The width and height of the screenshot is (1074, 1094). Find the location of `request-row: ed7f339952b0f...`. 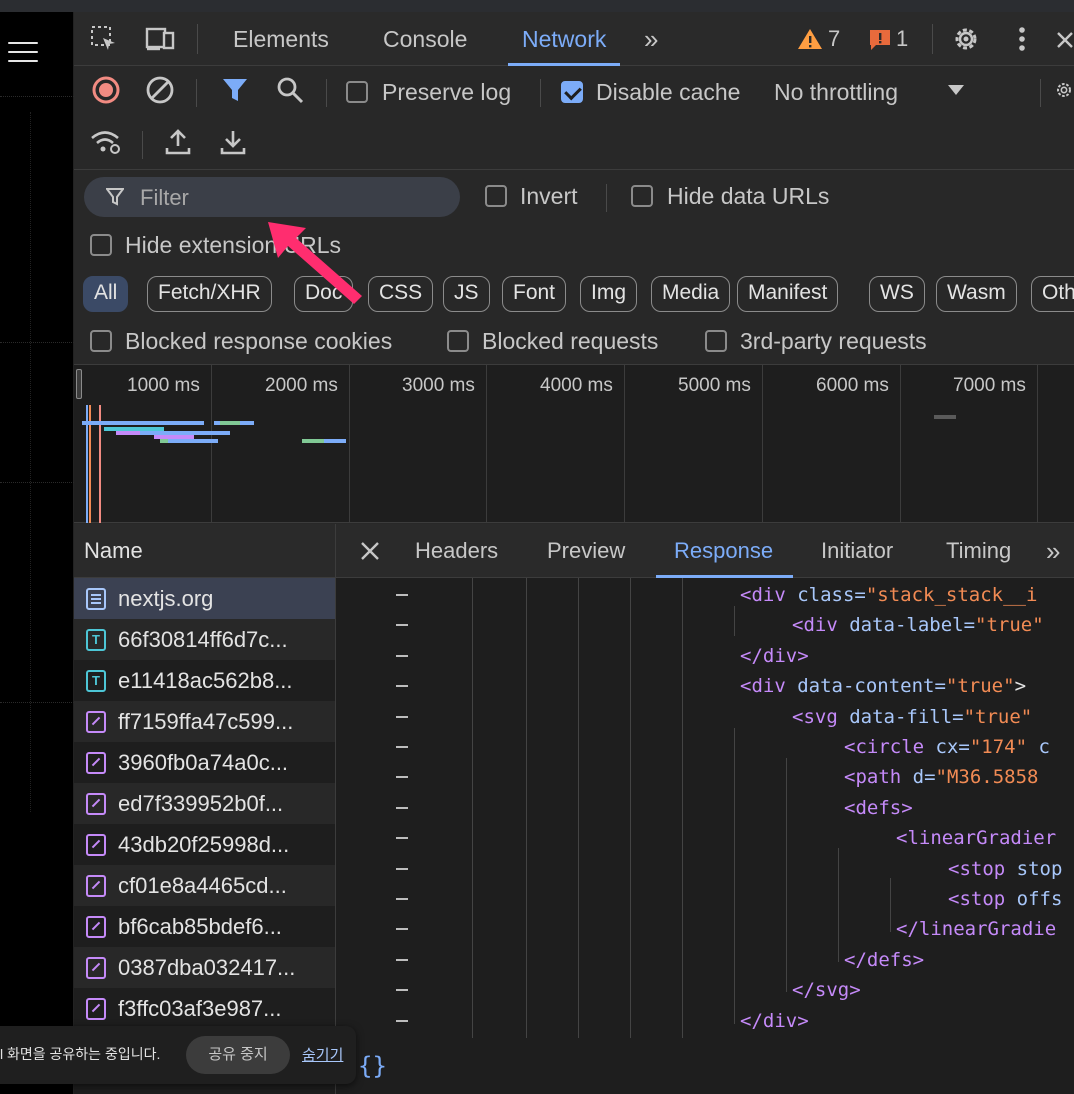

request-row: ed7f339952b0f... is located at coordinates (204, 803).